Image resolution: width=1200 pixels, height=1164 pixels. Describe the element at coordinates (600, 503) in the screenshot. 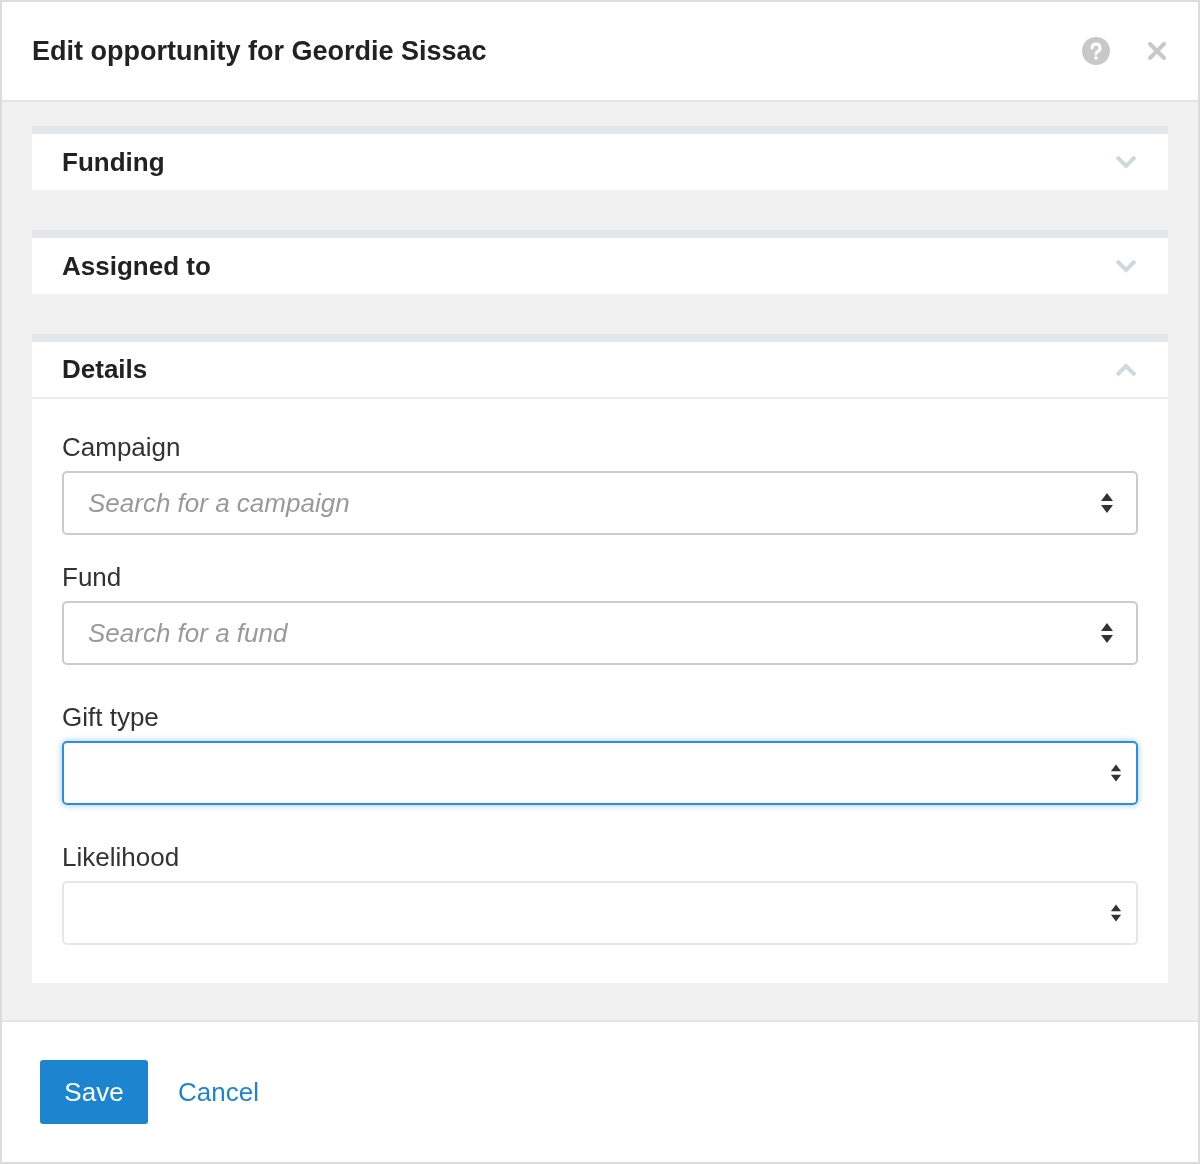

I see `search-select-field: Search for a campaign` at that location.